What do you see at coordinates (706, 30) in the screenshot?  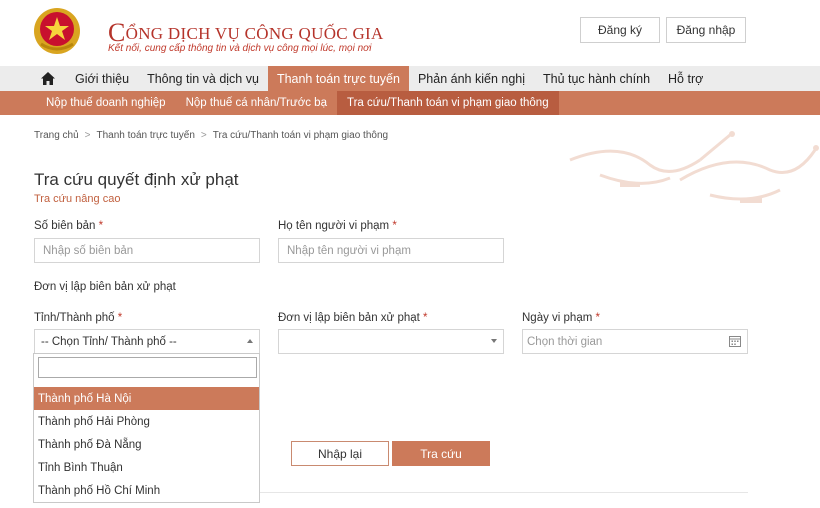 I see `login-button: Đăng nhập` at bounding box center [706, 30].